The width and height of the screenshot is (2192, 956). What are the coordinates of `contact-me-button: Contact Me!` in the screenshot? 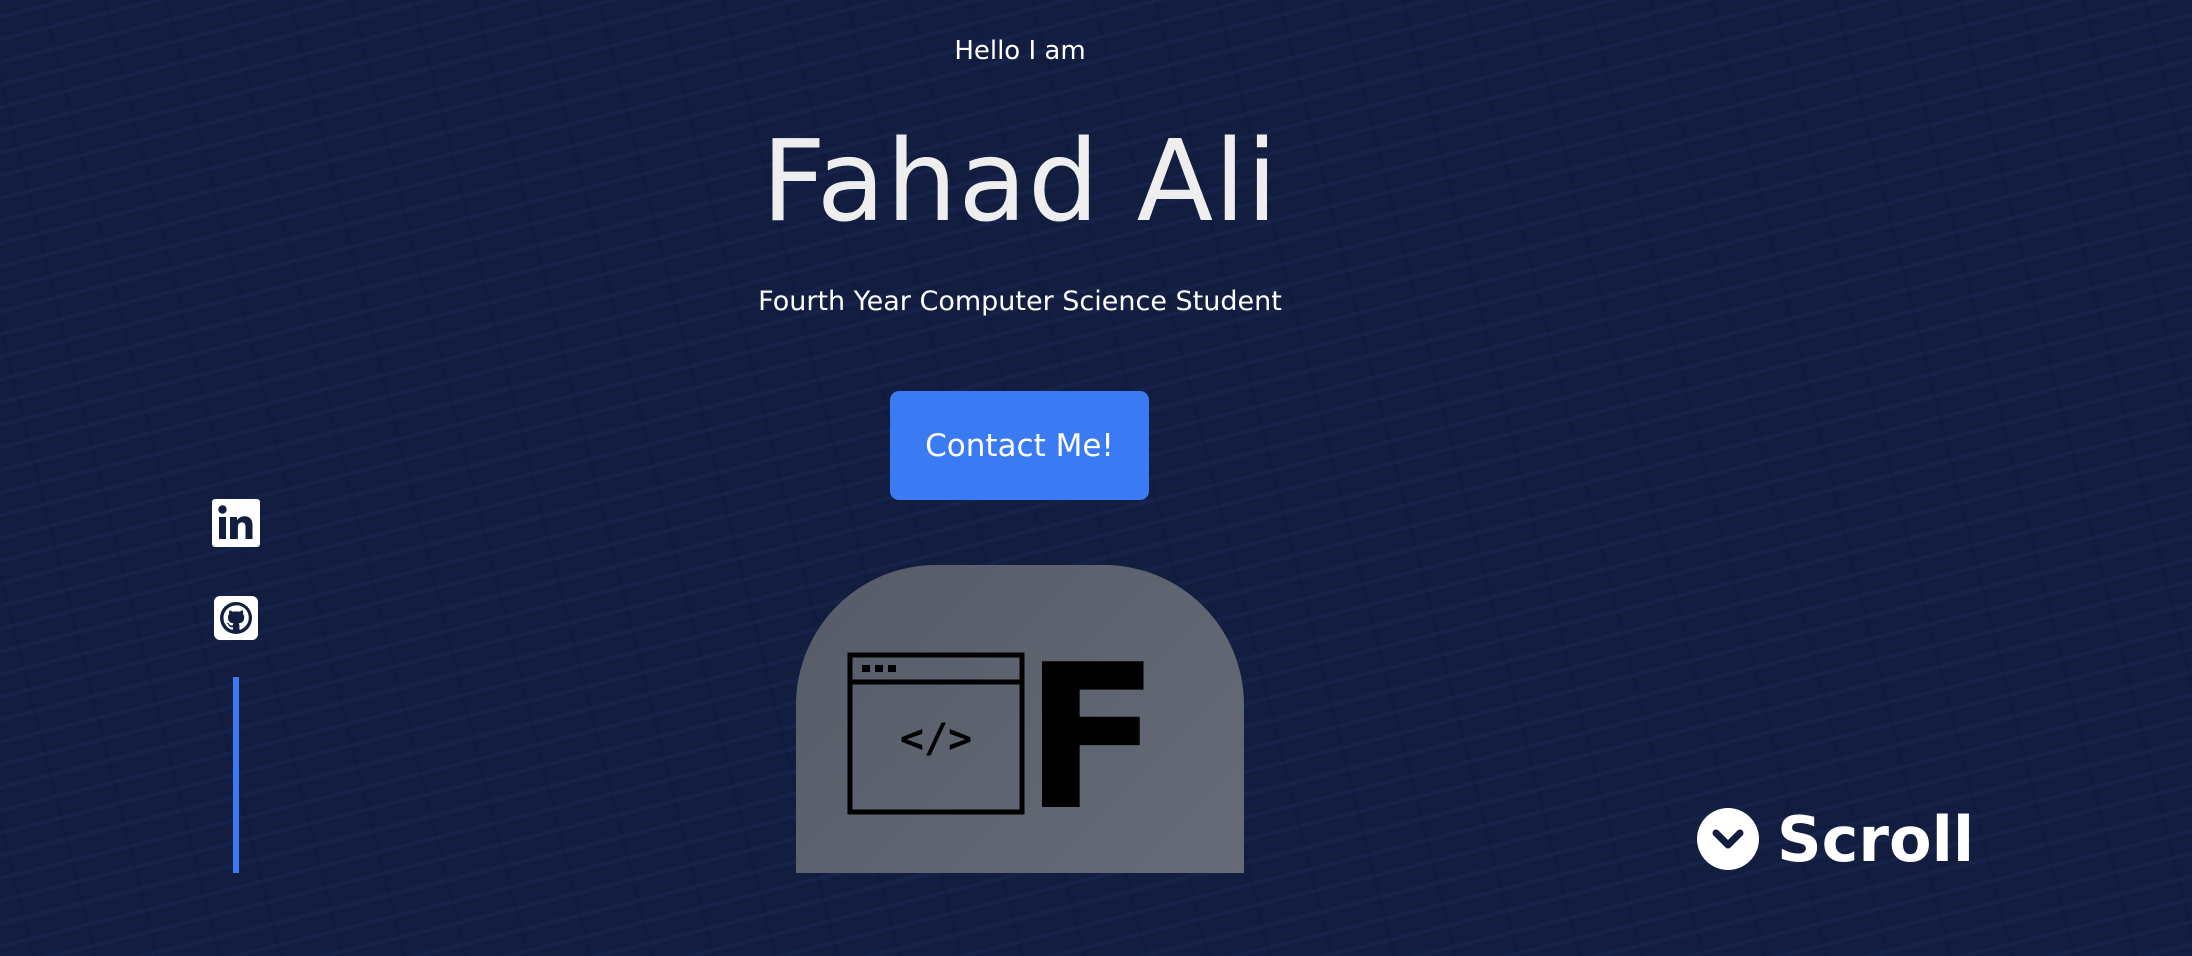 It's located at (1019, 445).